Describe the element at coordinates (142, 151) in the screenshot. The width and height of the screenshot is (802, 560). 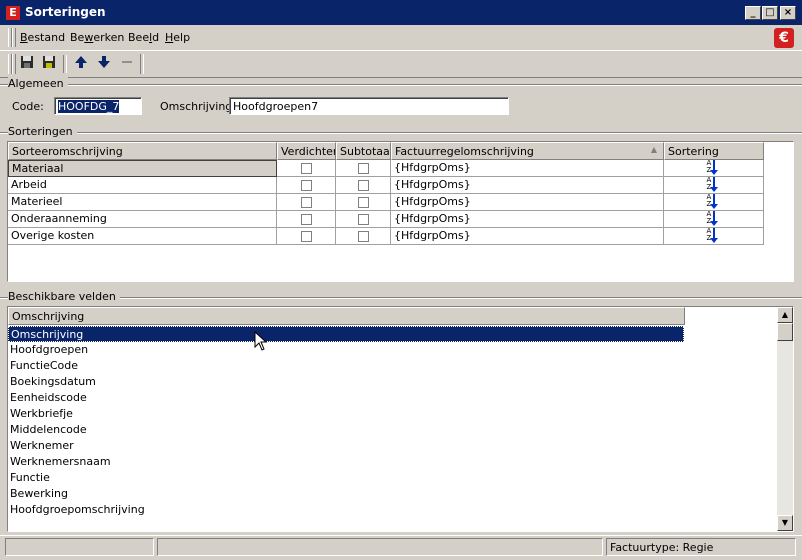
I see `col-sorteeromschrijving: Sorteeromschrijving` at that location.